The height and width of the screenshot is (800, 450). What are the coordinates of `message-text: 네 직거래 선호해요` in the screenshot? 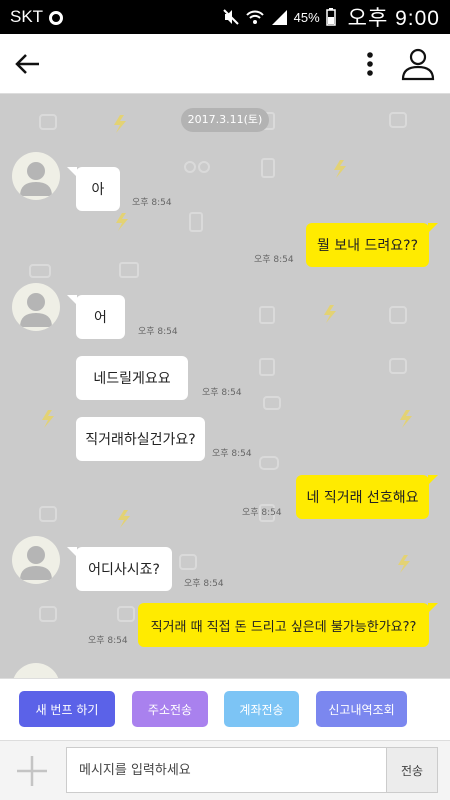 It's located at (362, 498).